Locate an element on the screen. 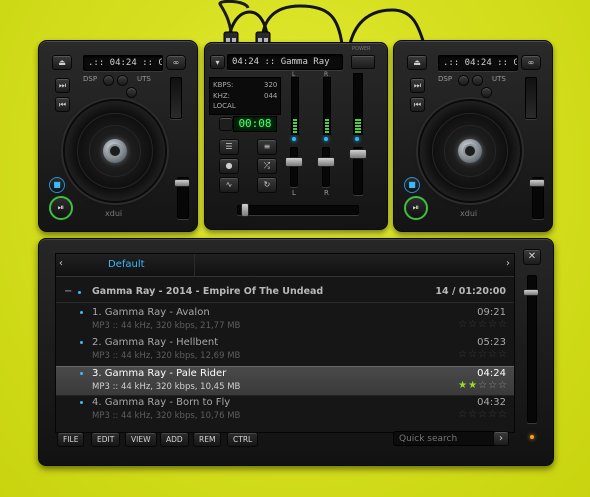 This screenshot has width=590, height=497. master-vu-meter is located at coordinates (358, 104).